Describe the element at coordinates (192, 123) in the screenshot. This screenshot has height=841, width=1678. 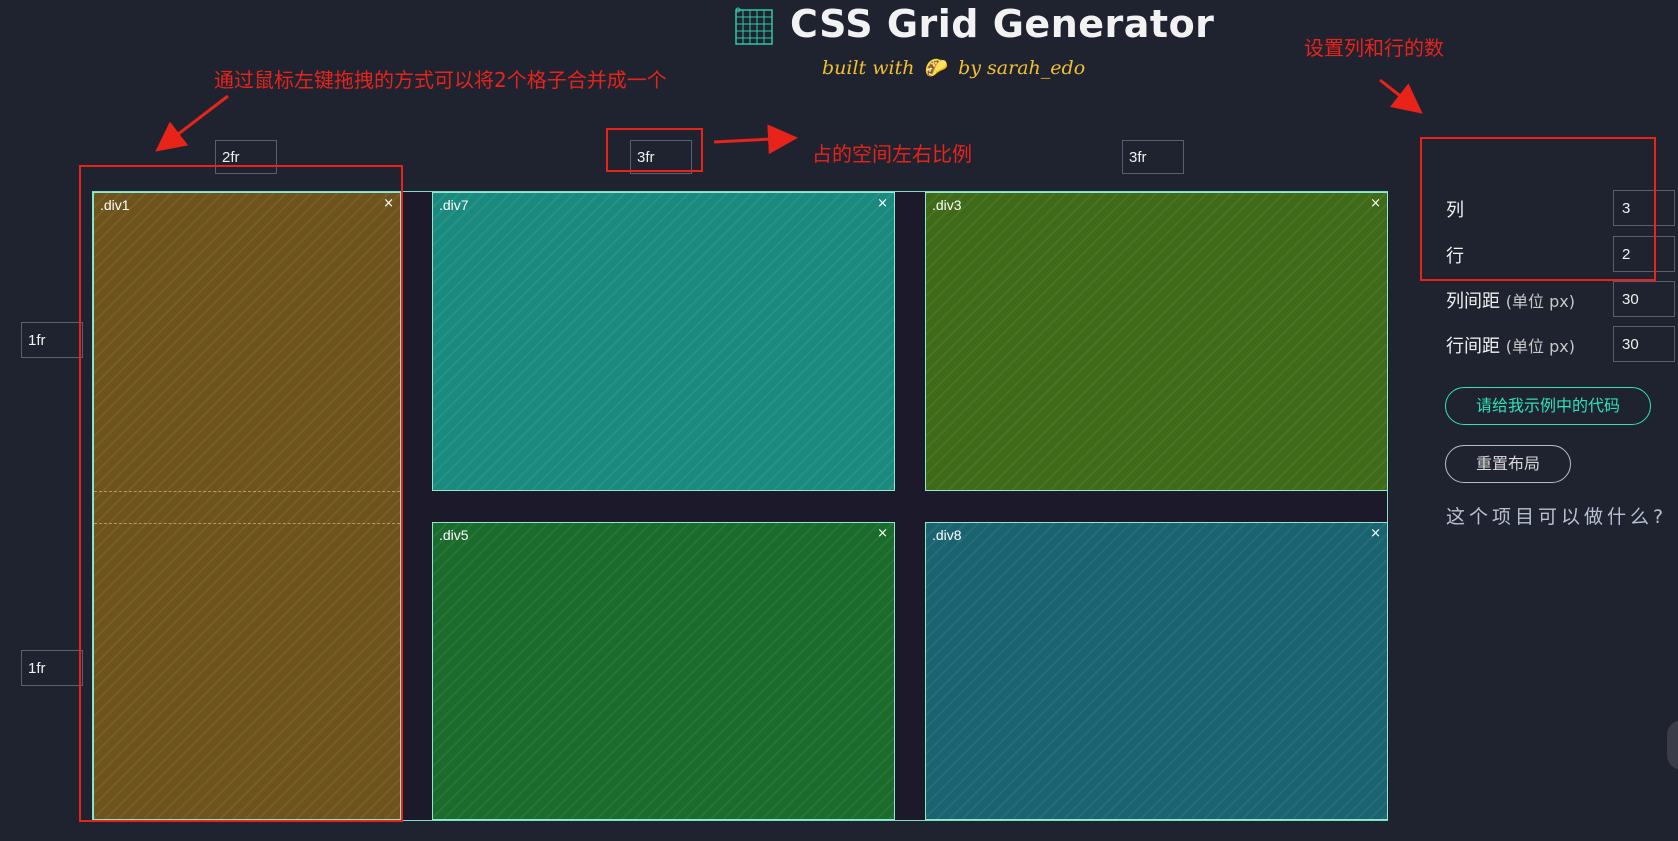
I see `arrow-to-merge-icon` at that location.